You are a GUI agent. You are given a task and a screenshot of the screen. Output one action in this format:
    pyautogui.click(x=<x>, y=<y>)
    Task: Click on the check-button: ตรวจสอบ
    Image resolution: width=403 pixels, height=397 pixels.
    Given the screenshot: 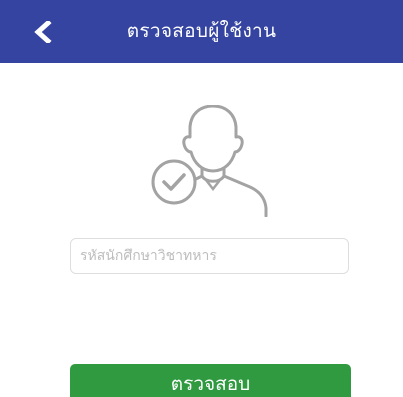 What is the action you would take?
    pyautogui.click(x=210, y=380)
    